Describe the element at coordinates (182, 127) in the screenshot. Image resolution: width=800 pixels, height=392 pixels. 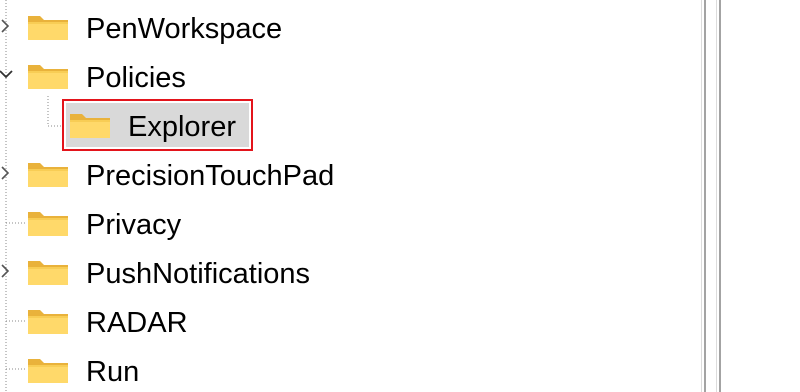
I see `tree-item-label: Explorer` at that location.